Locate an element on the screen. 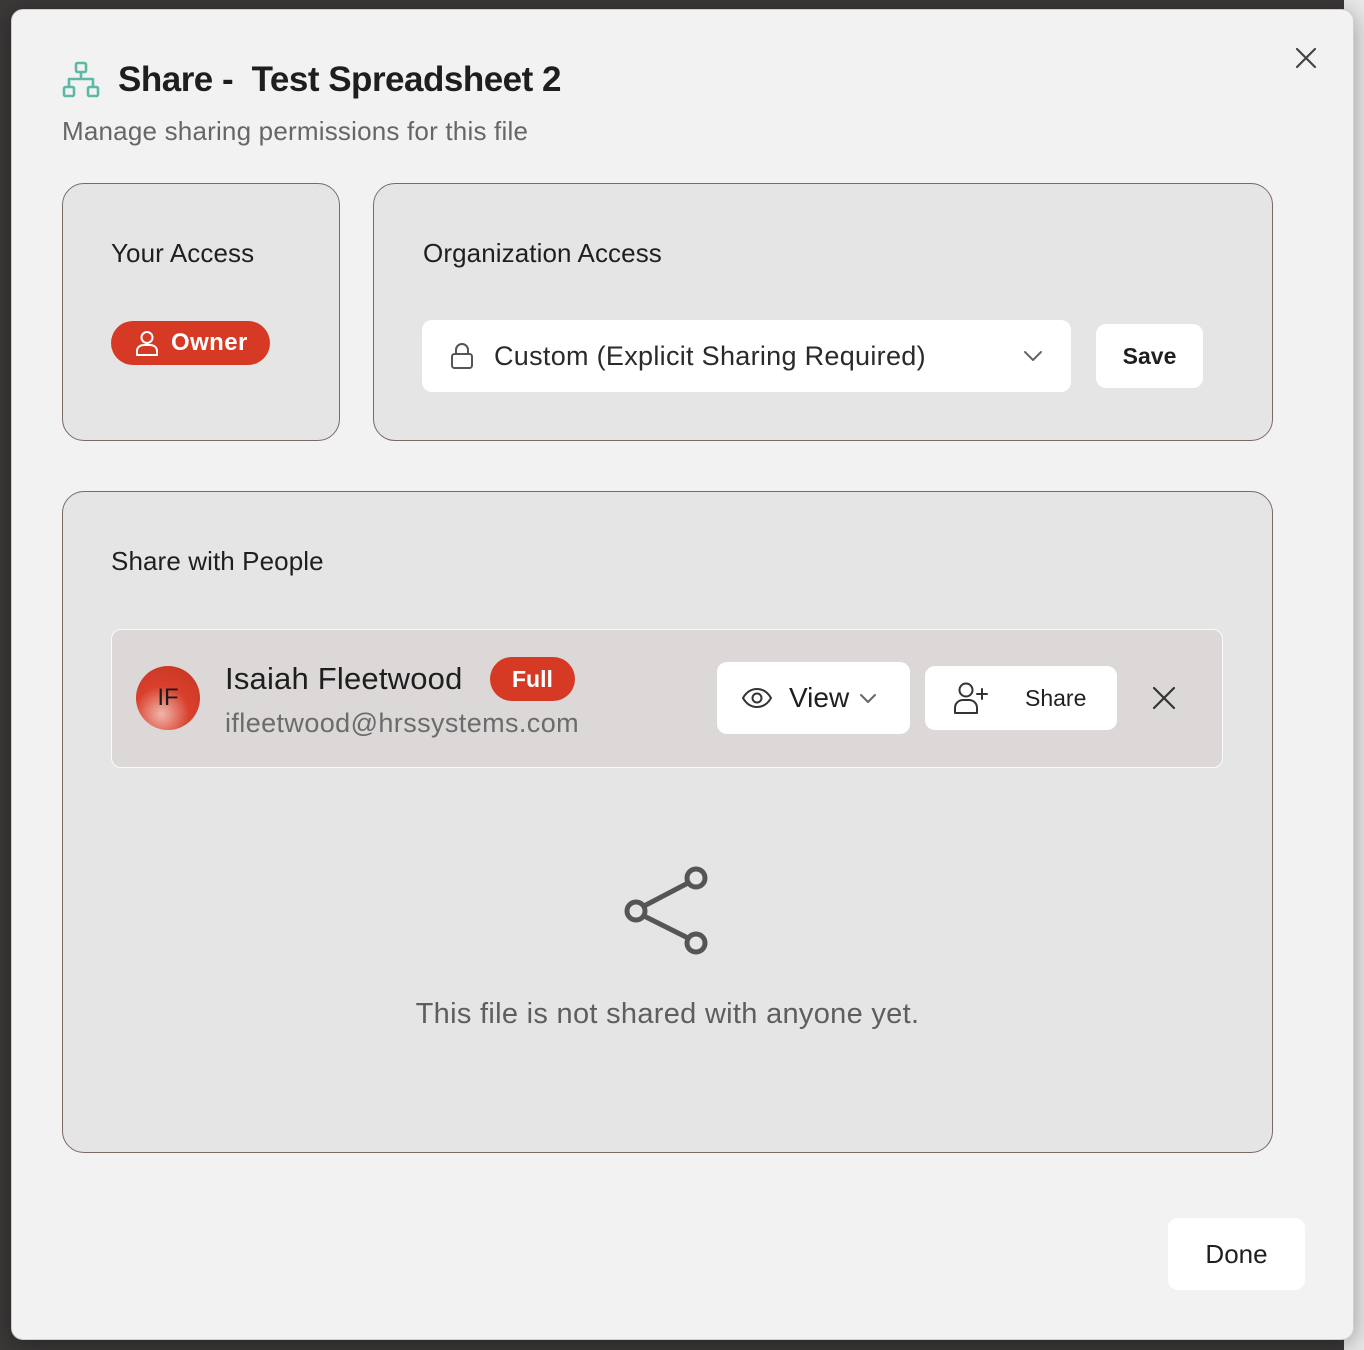 Image resolution: width=1364 pixels, height=1350 pixels. share-button-label: Share is located at coordinates (1056, 697).